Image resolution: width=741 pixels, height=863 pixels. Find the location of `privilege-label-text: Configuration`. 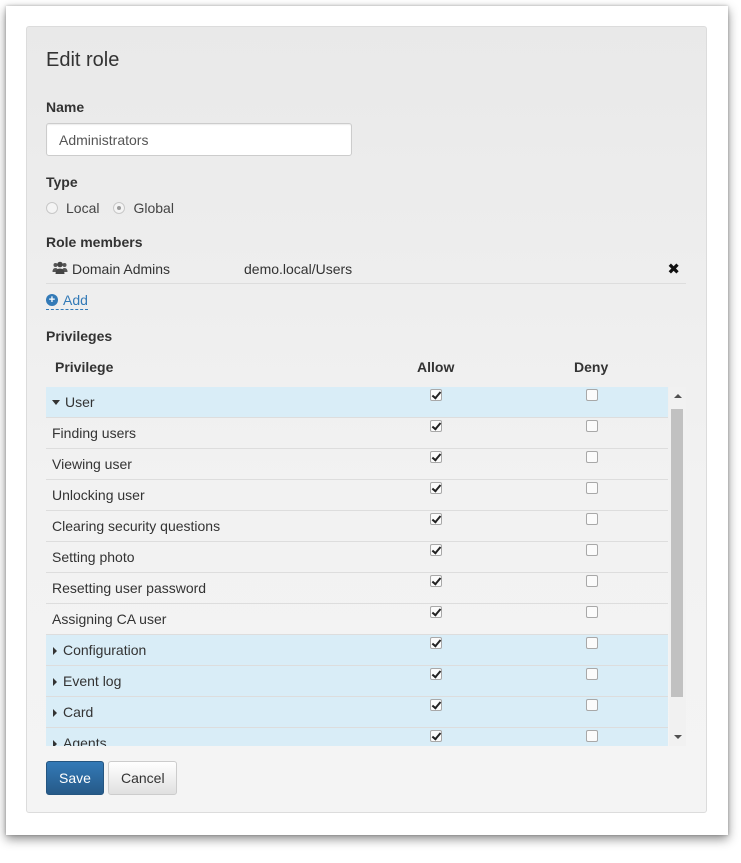

privilege-label-text: Configuration is located at coordinates (105, 650).